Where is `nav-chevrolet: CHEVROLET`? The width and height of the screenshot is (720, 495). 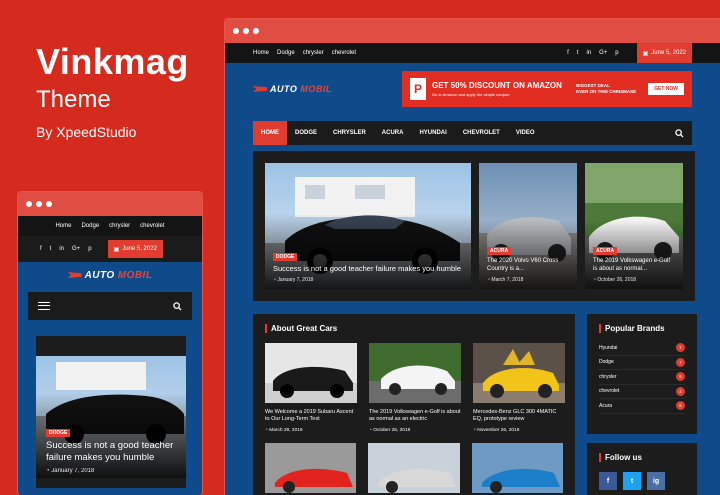 nav-chevrolet: CHEVROLET is located at coordinates (481, 133).